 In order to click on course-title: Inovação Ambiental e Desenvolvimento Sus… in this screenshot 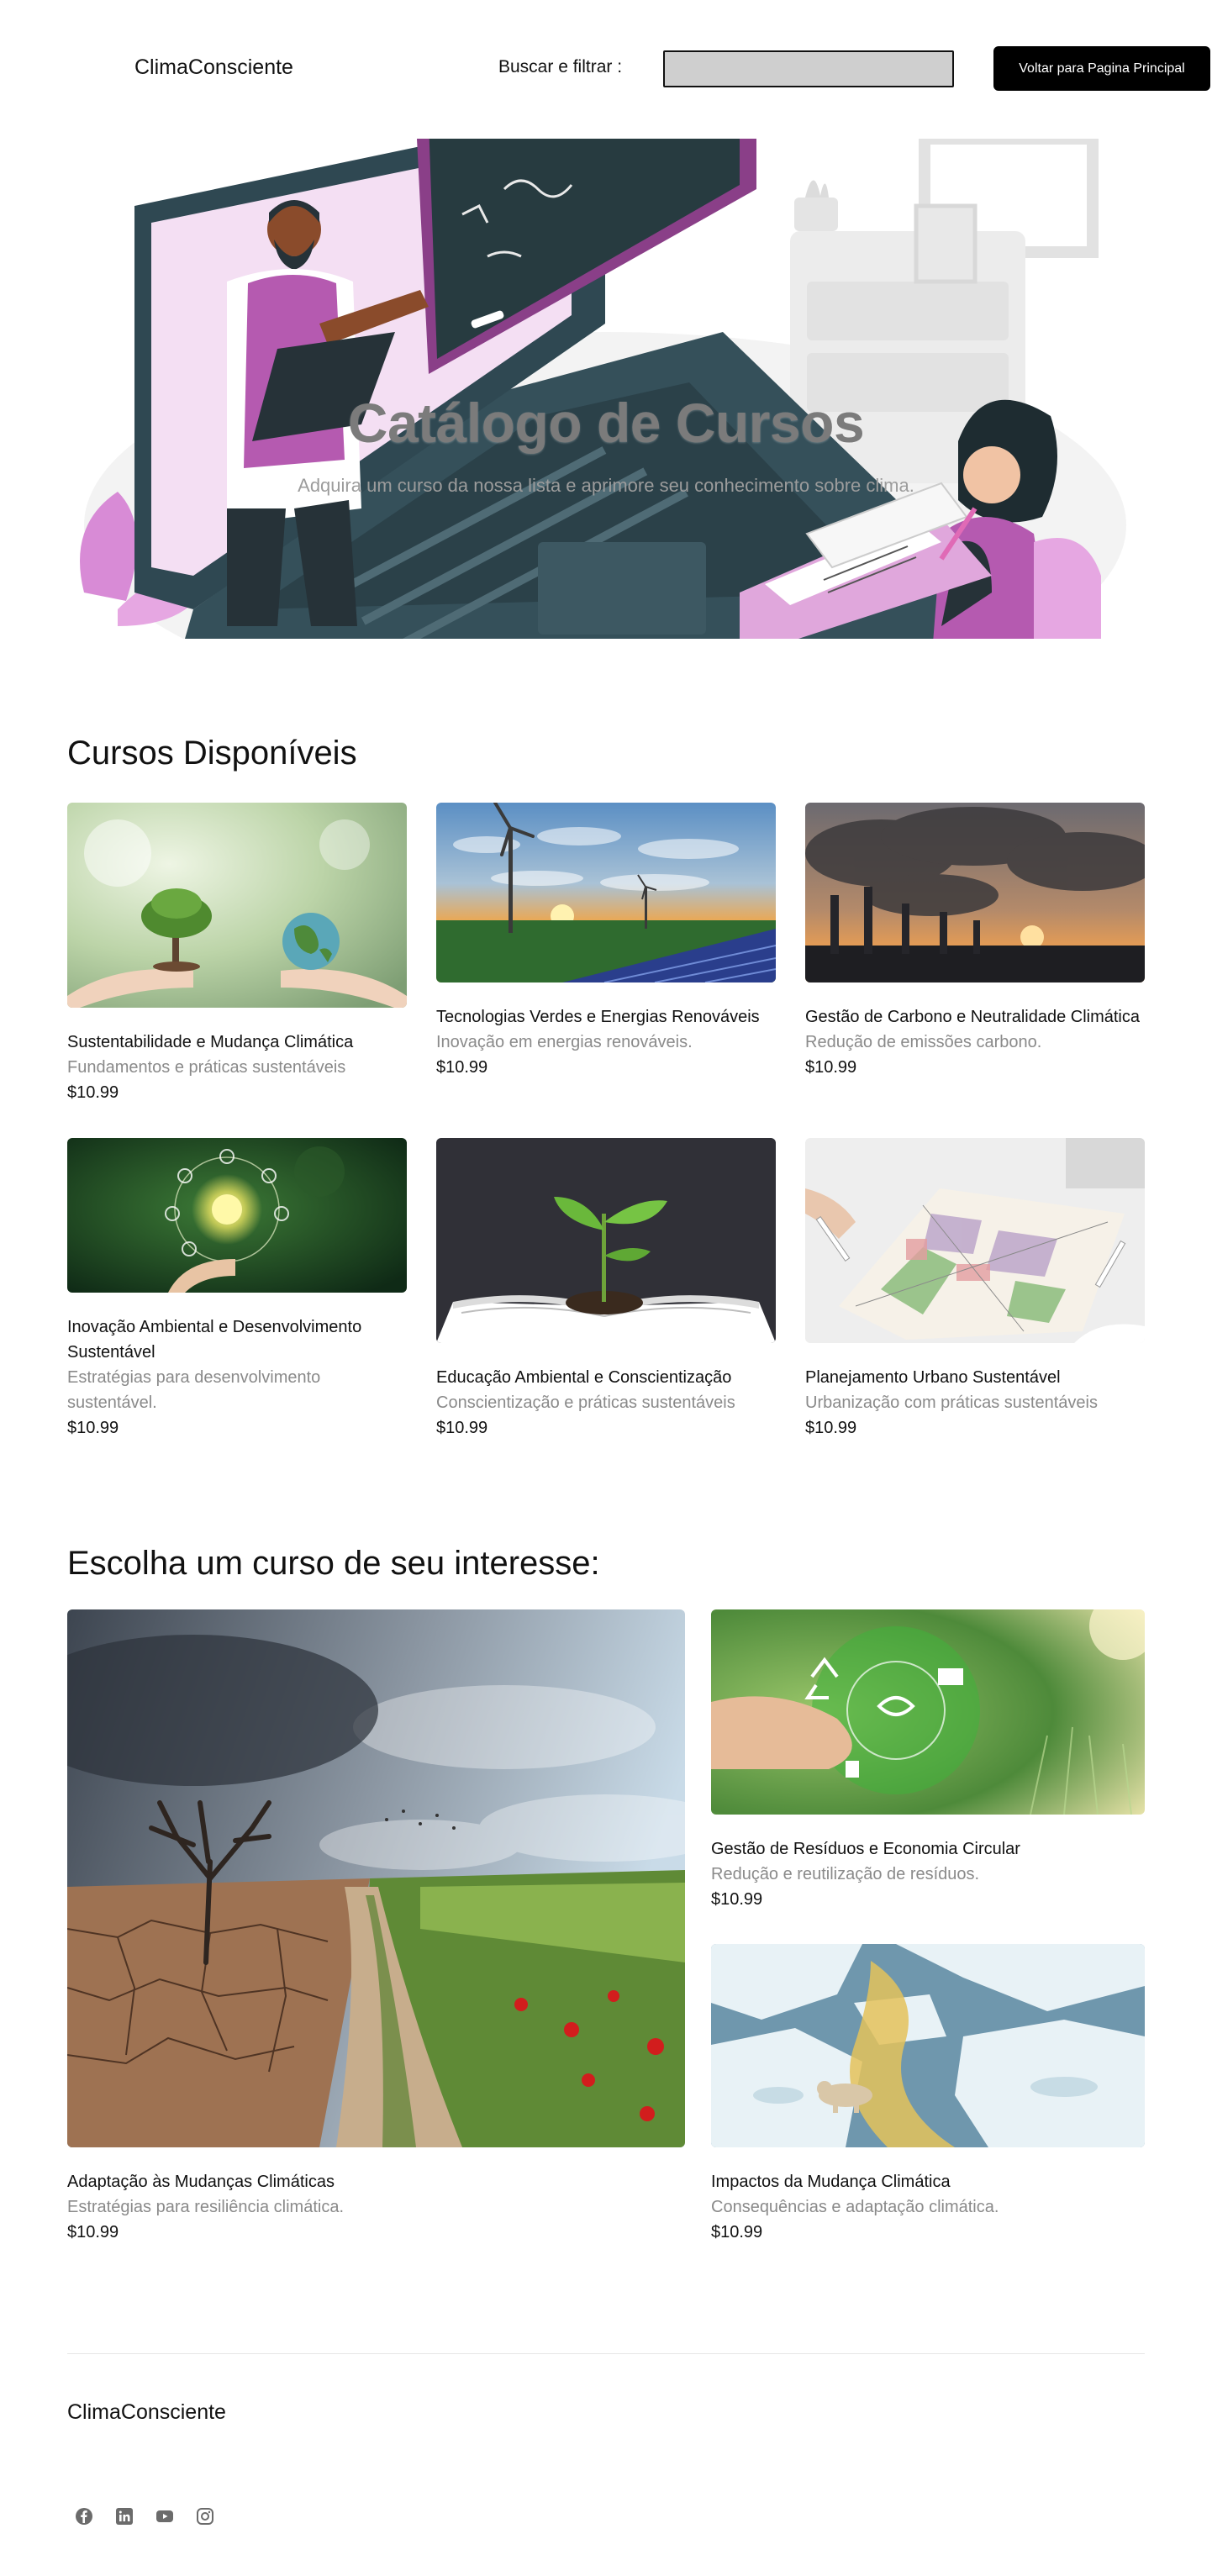, I will do `click(237, 1339)`.